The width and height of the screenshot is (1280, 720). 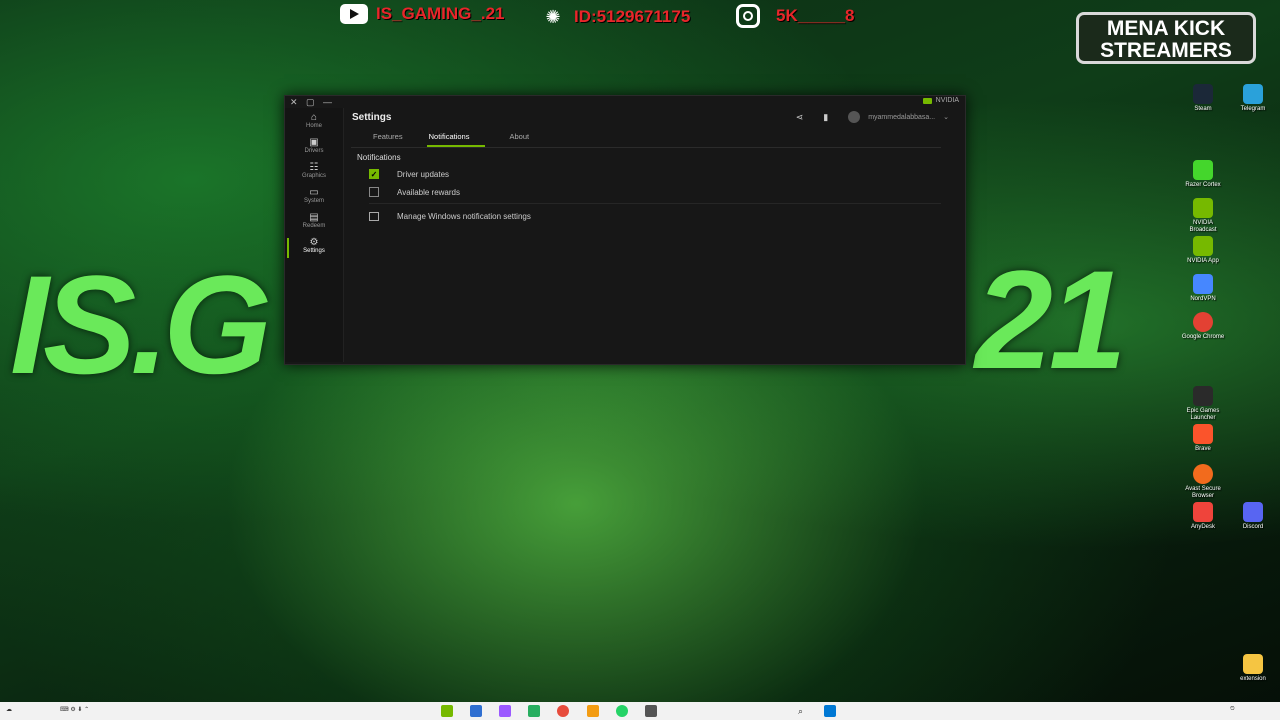 I want to click on id-handle-text: ID:5129671175, so click(x=632, y=16).